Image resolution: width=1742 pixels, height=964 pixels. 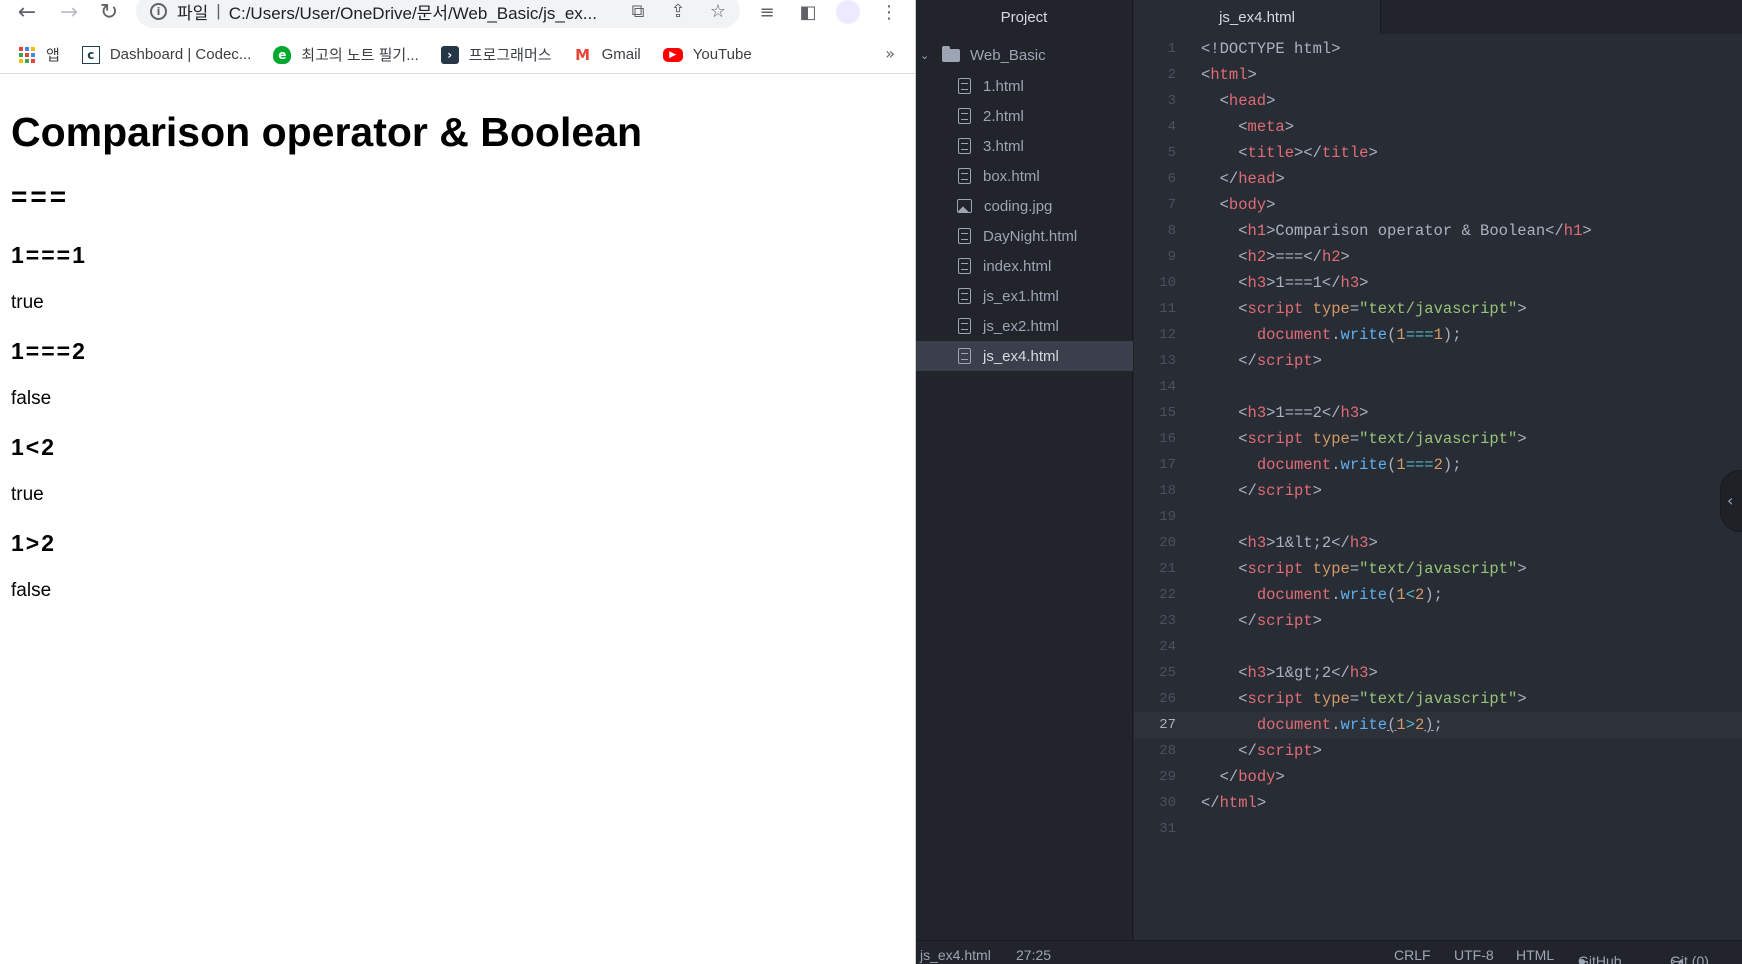 I want to click on status-encoding: UTF-8, so click(x=1474, y=955).